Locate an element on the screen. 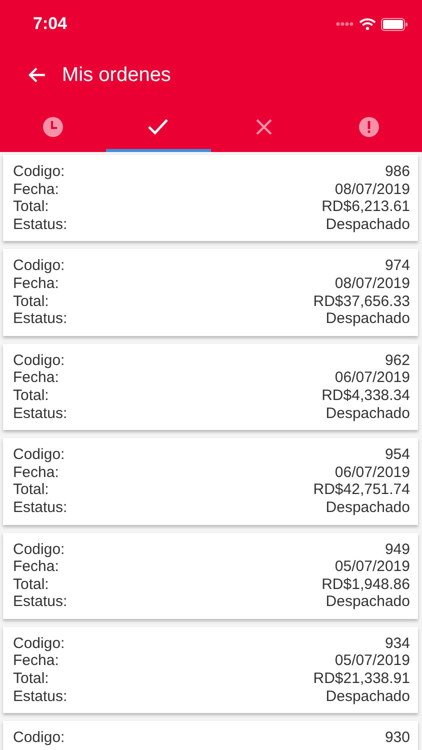 This screenshot has height=750, width=422. clock-icon is located at coordinates (53, 127).